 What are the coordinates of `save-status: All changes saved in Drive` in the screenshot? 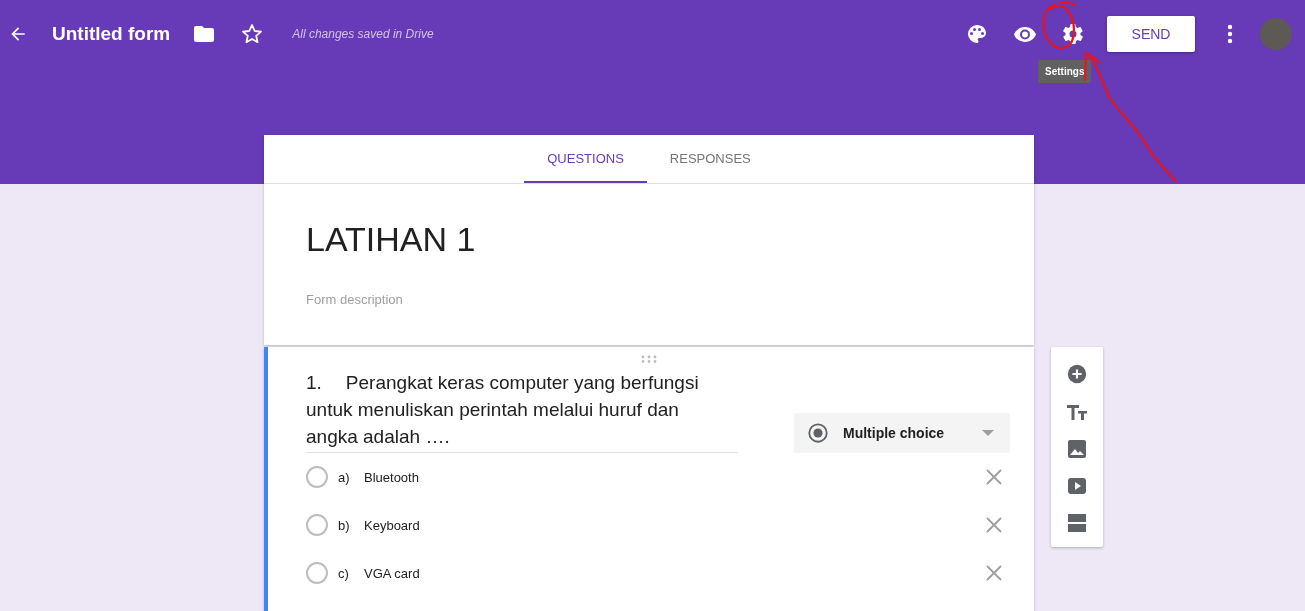 It's located at (363, 34).